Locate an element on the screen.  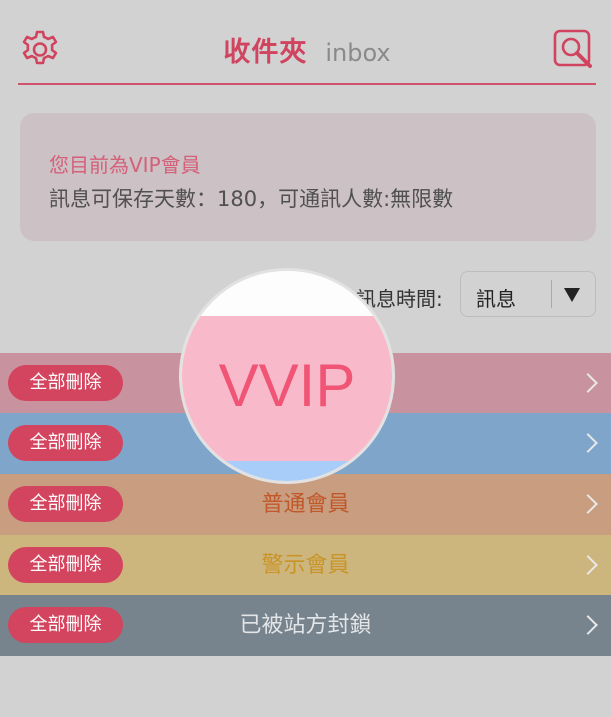
zoom-magnifier: VVIP is located at coordinates (287, 376).